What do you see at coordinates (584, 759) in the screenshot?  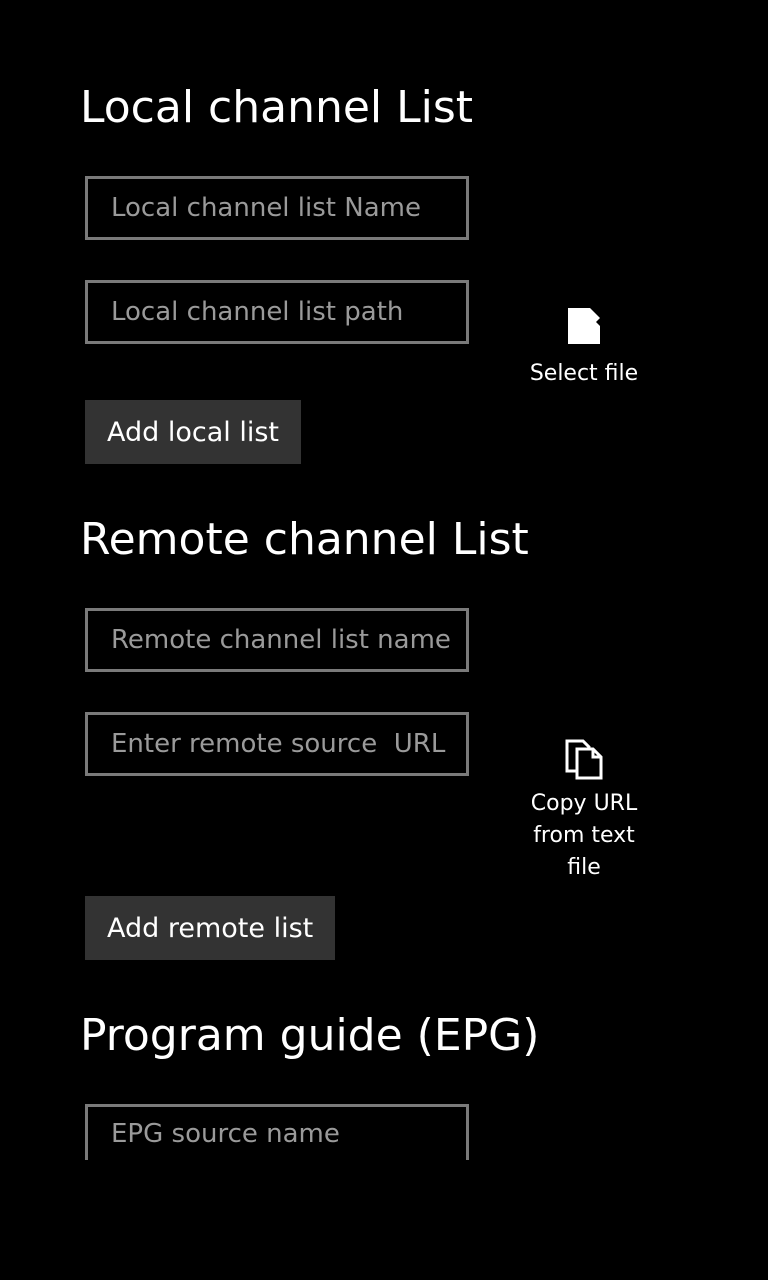 I see `copy-icon` at bounding box center [584, 759].